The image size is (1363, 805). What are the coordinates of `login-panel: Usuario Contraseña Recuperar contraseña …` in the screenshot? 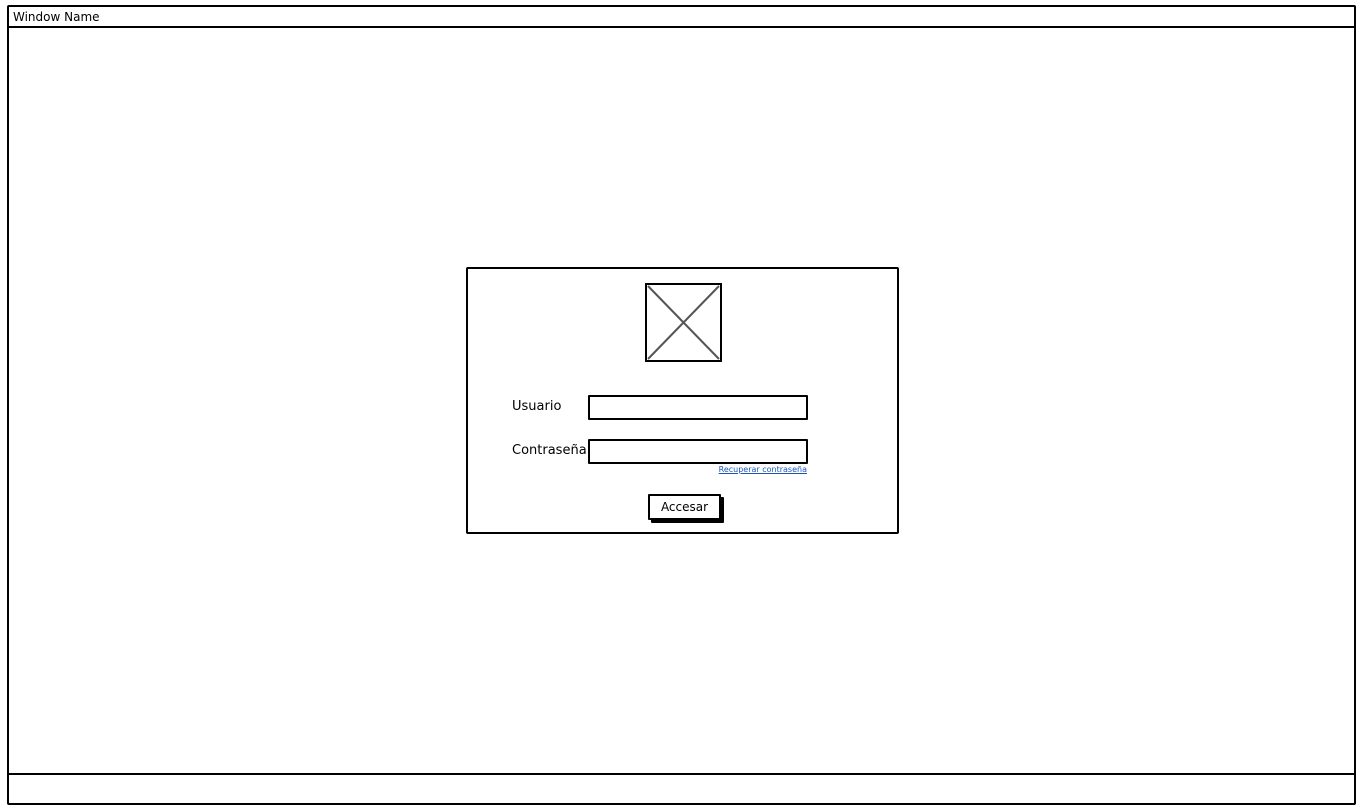 It's located at (682, 400).